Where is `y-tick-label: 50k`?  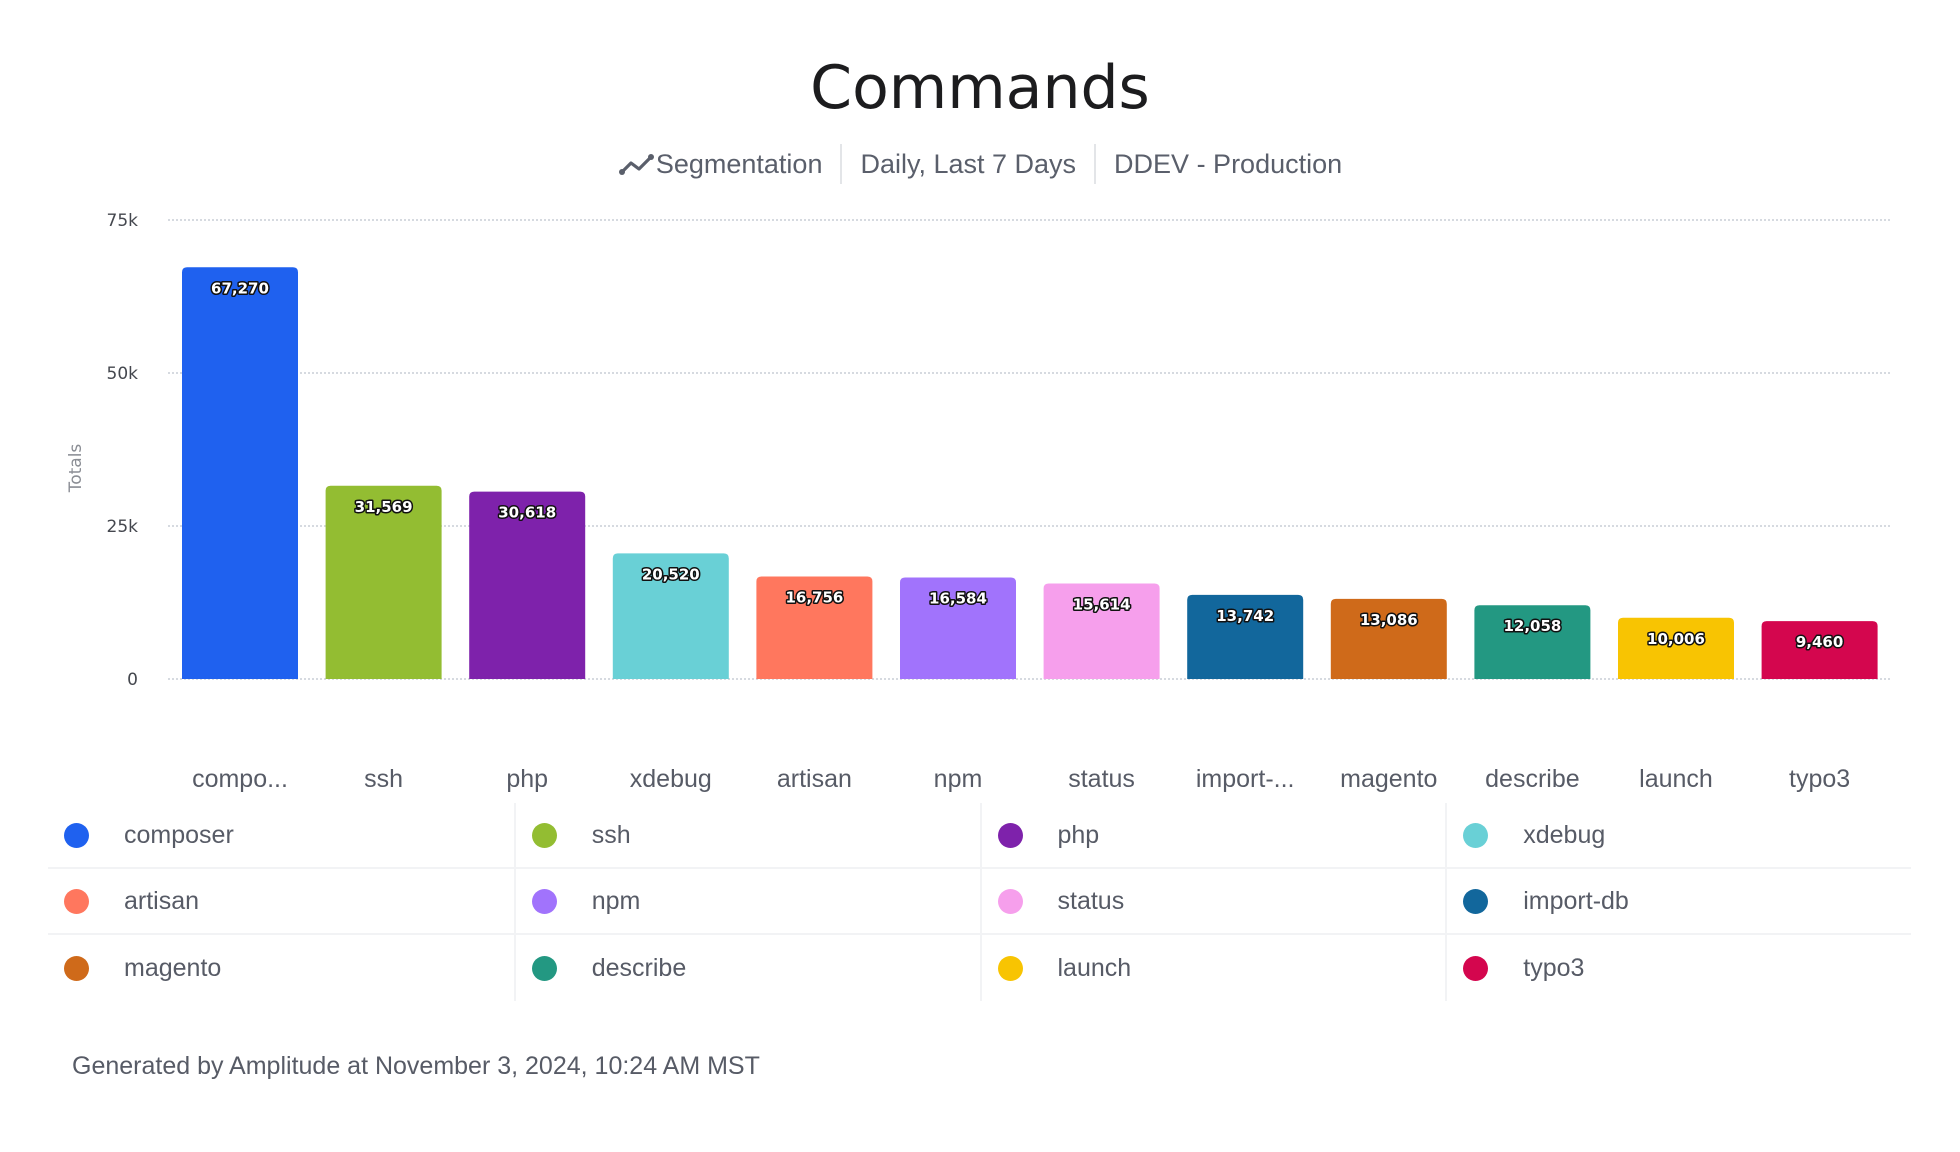
y-tick-label: 50k is located at coordinates (123, 374).